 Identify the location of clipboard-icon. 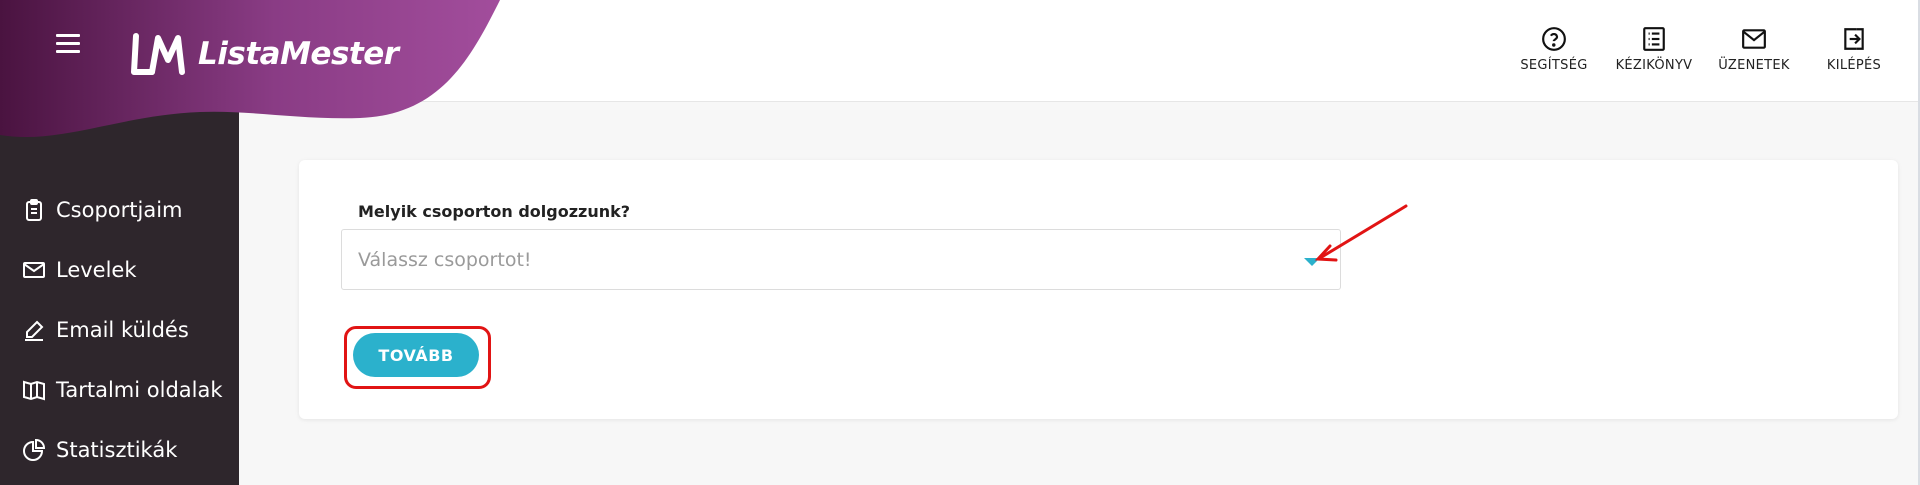
(34, 210).